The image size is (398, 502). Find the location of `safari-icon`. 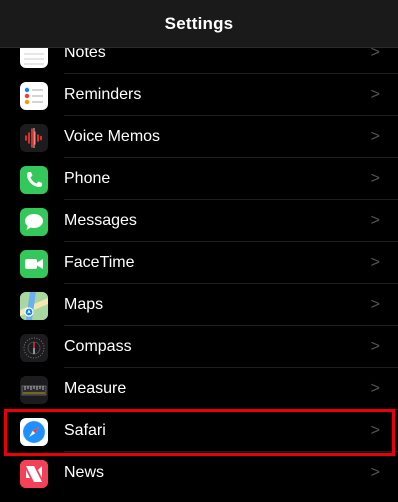

safari-icon is located at coordinates (34, 432).